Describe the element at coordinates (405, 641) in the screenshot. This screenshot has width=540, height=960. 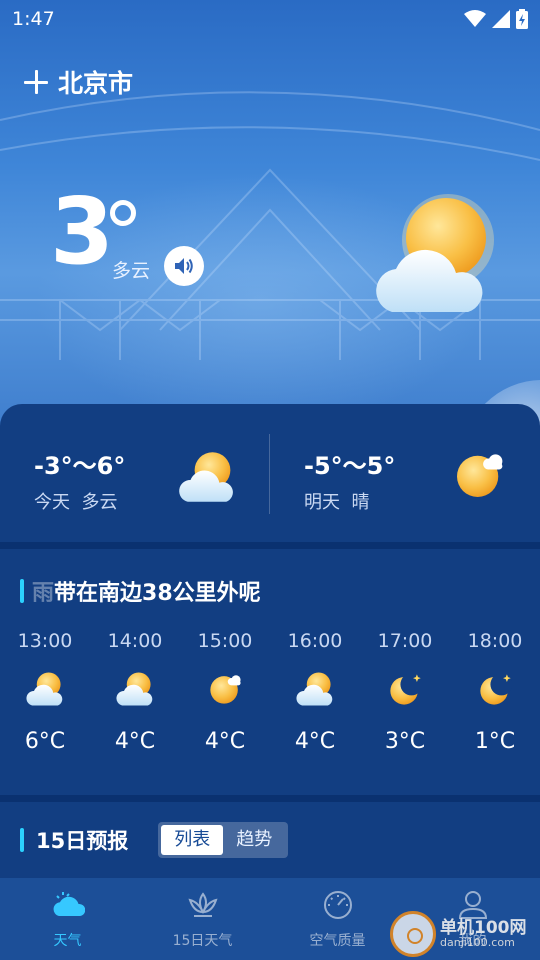
I see `hour-time: 17:00` at that location.